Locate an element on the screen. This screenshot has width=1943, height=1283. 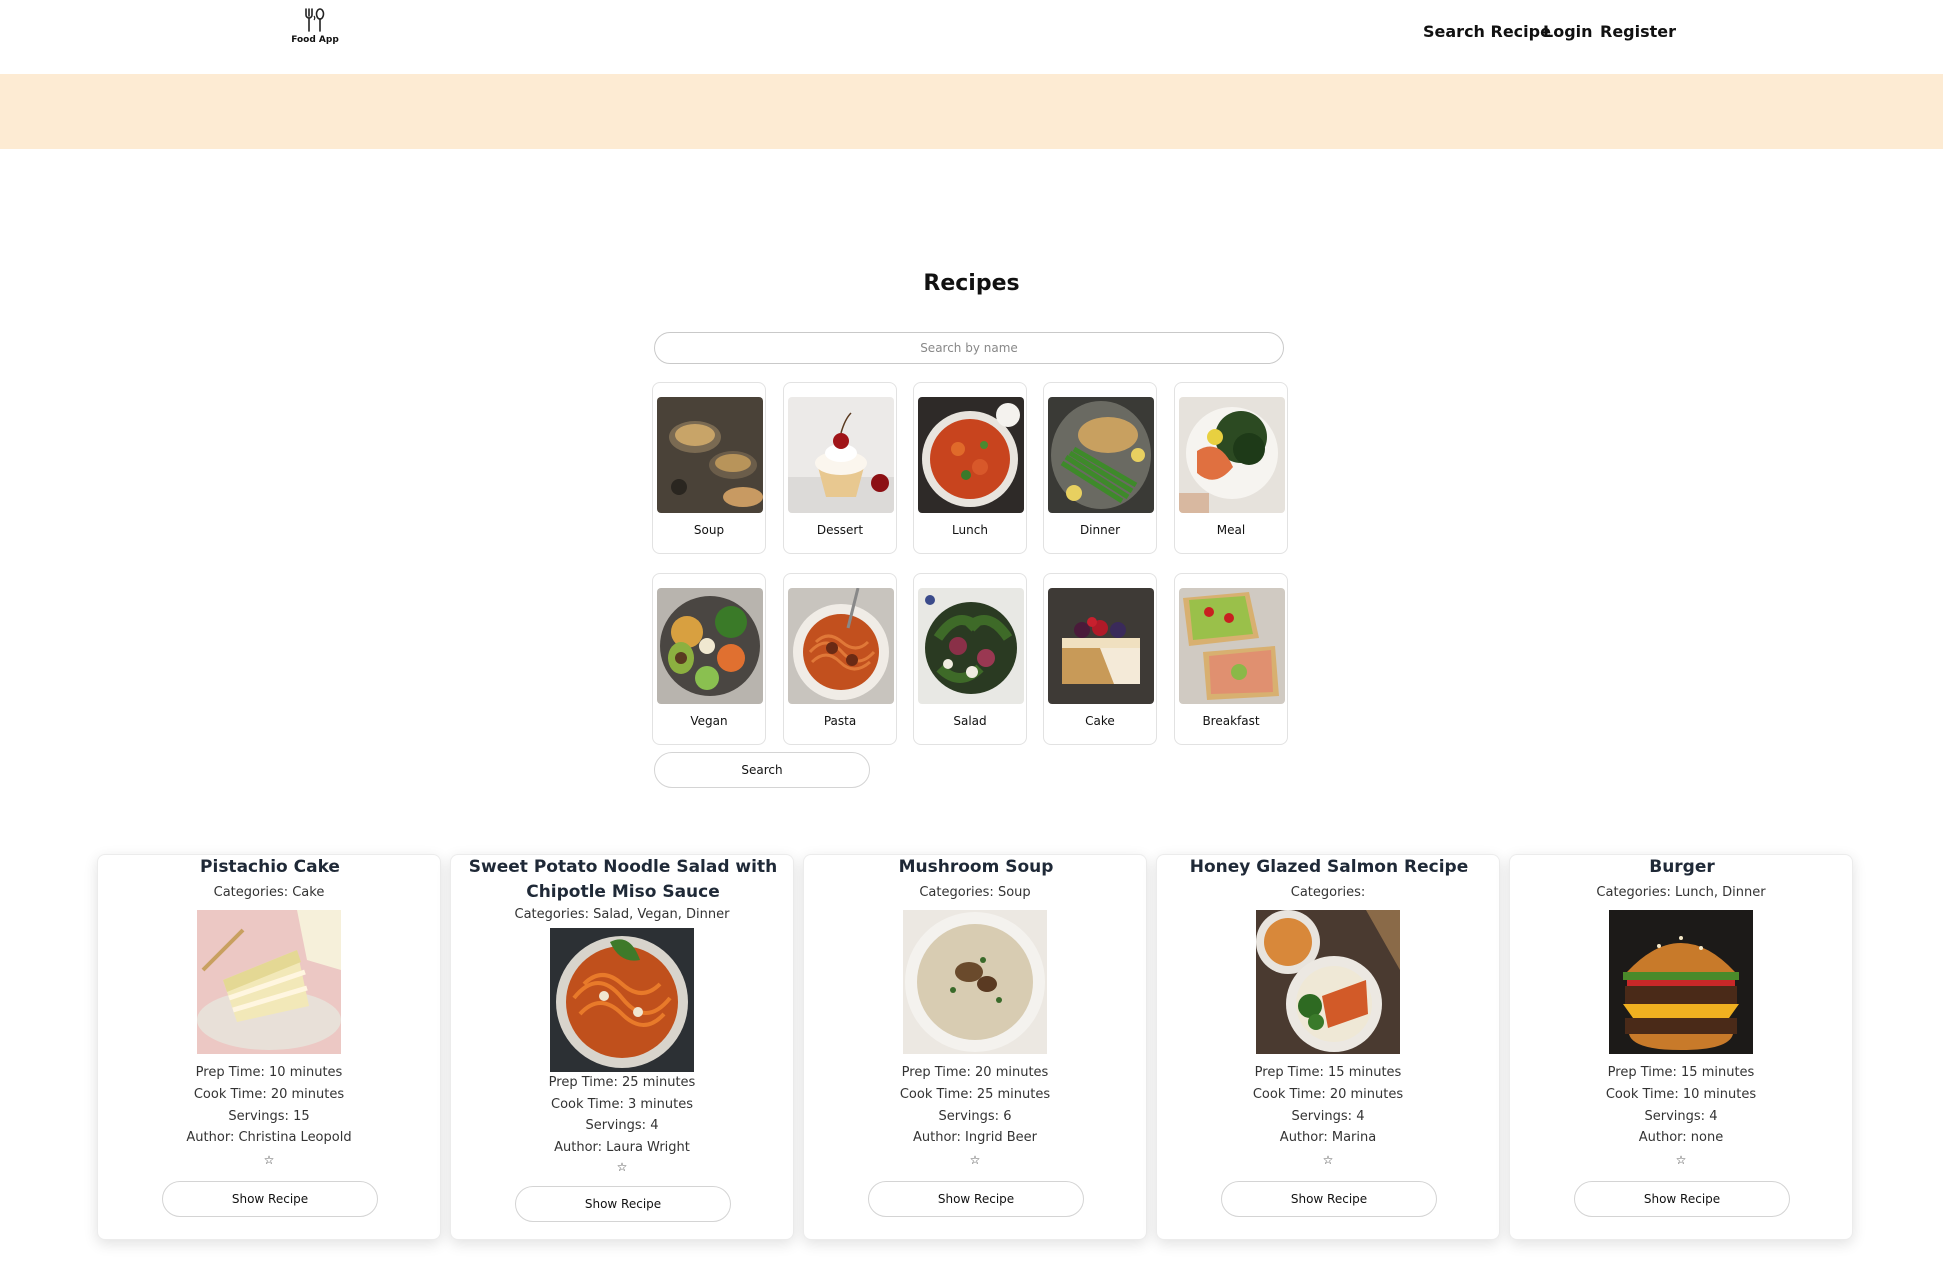
category-cake: Cake is located at coordinates (1100, 659).